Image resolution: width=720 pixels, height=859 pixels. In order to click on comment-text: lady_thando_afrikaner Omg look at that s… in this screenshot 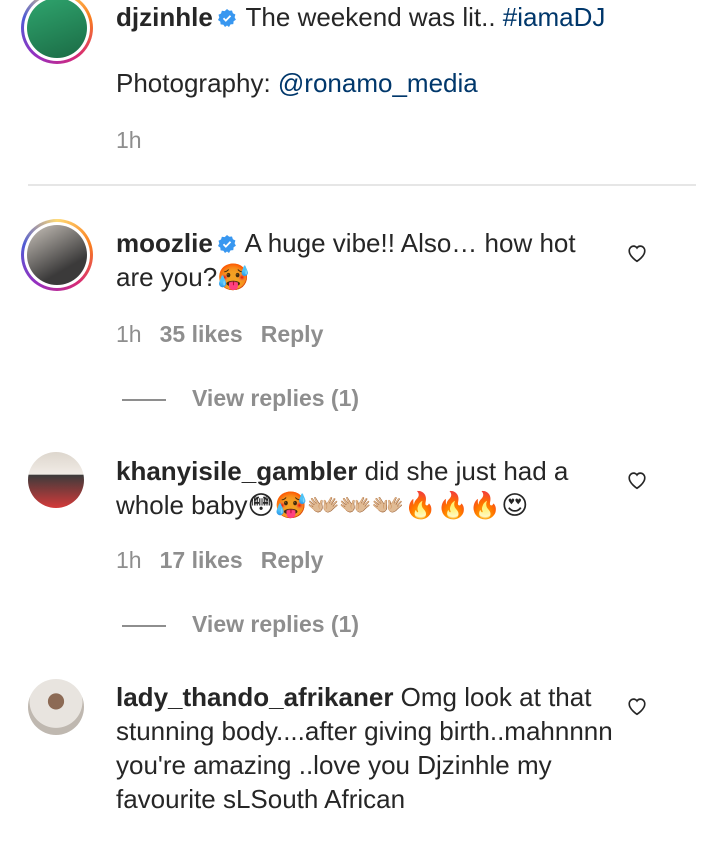, I will do `click(366, 748)`.